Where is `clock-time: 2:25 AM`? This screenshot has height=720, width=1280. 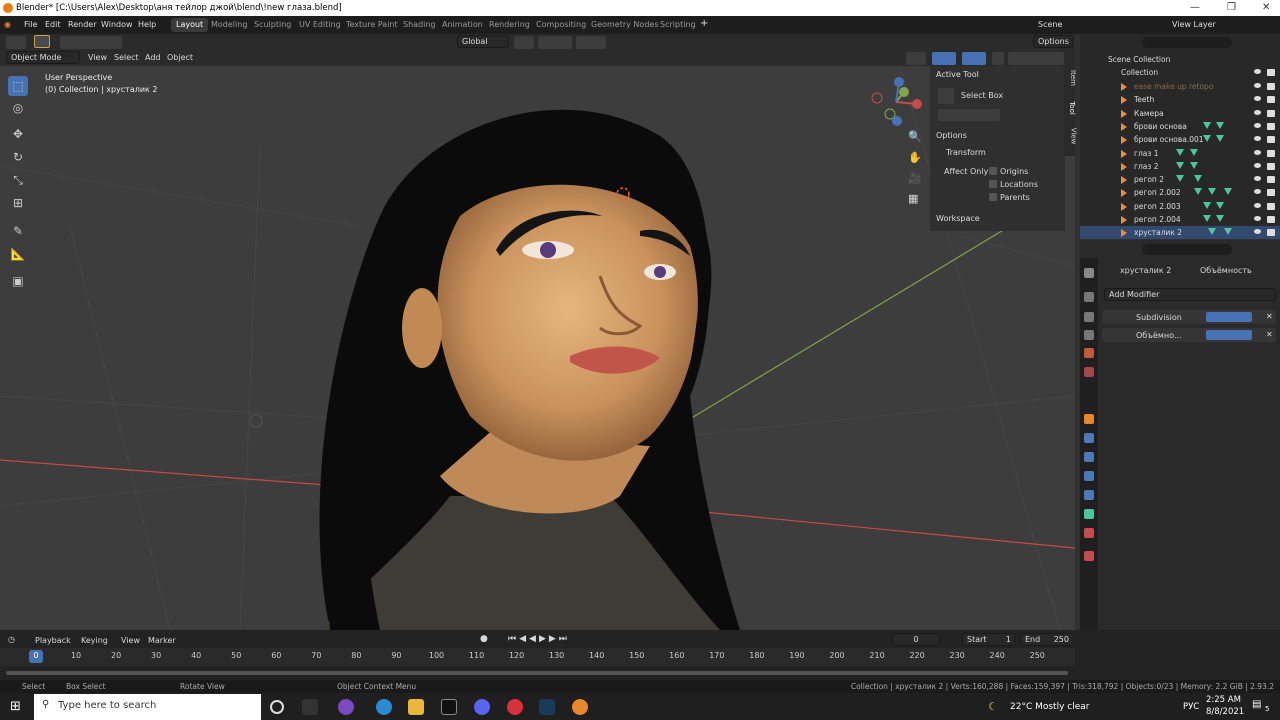 clock-time: 2:25 AM is located at coordinates (1223, 700).